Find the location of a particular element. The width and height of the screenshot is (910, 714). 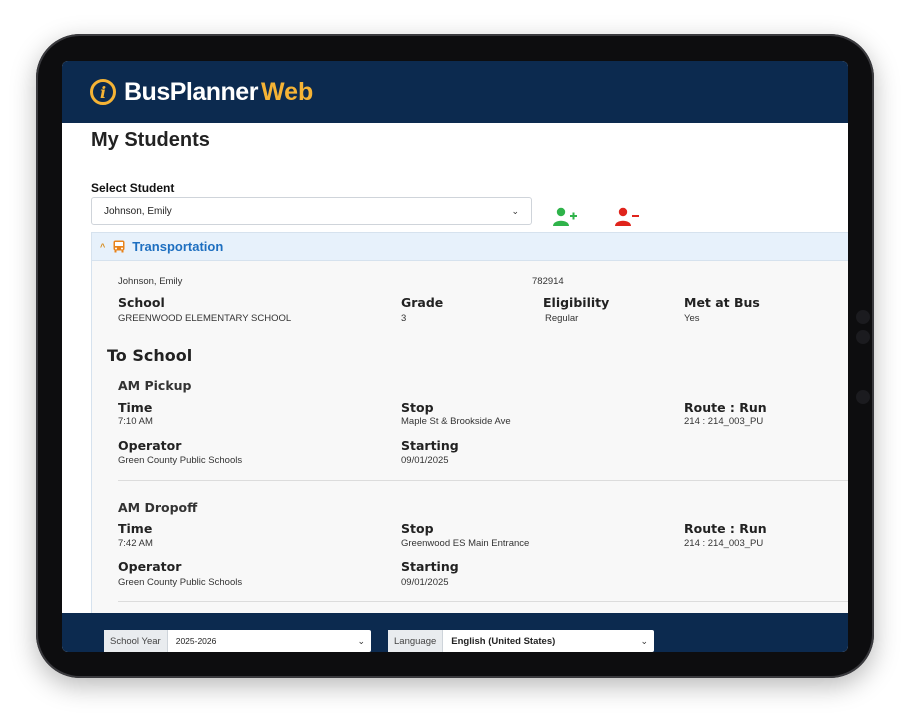

to-school-heading: To School is located at coordinates (150, 355).